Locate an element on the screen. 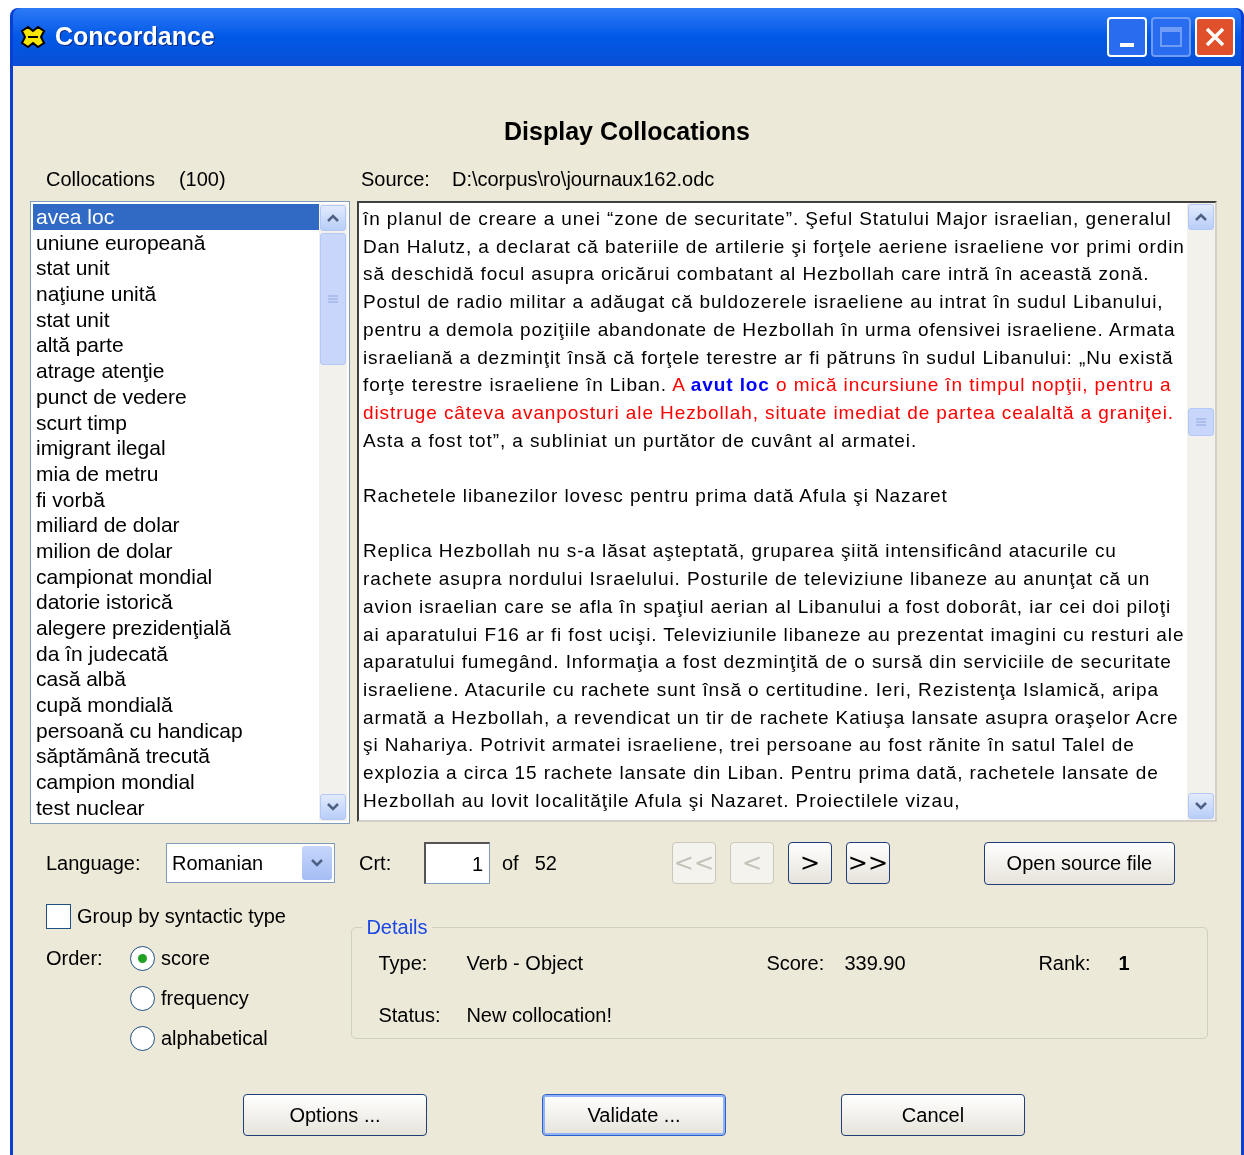 The width and height of the screenshot is (1244, 1155). language-label: Language: is located at coordinates (94, 863).